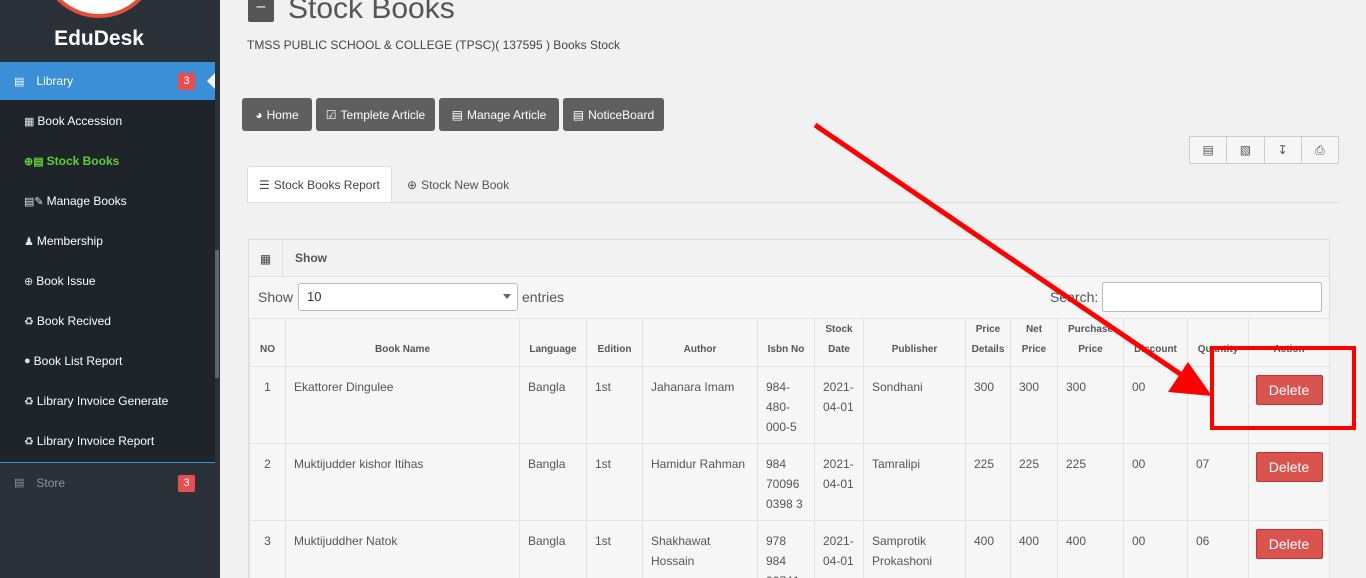 The image size is (1366, 578). What do you see at coordinates (839, 342) in the screenshot?
I see `col-stock-date: Stock Date` at bounding box center [839, 342].